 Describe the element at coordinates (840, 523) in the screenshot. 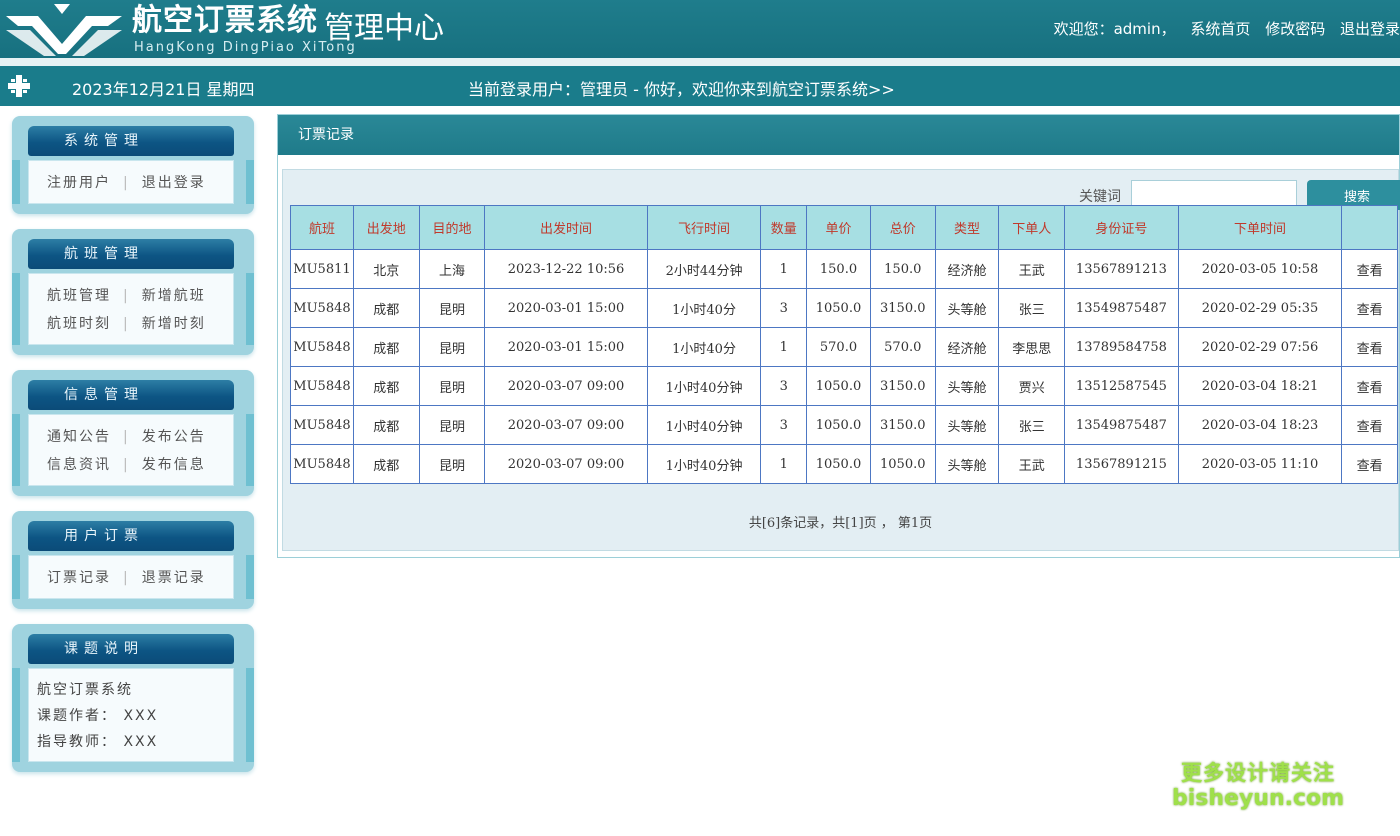

I see `pagination-info: 共[6]条记录，共[1]页 ， 第1页` at that location.